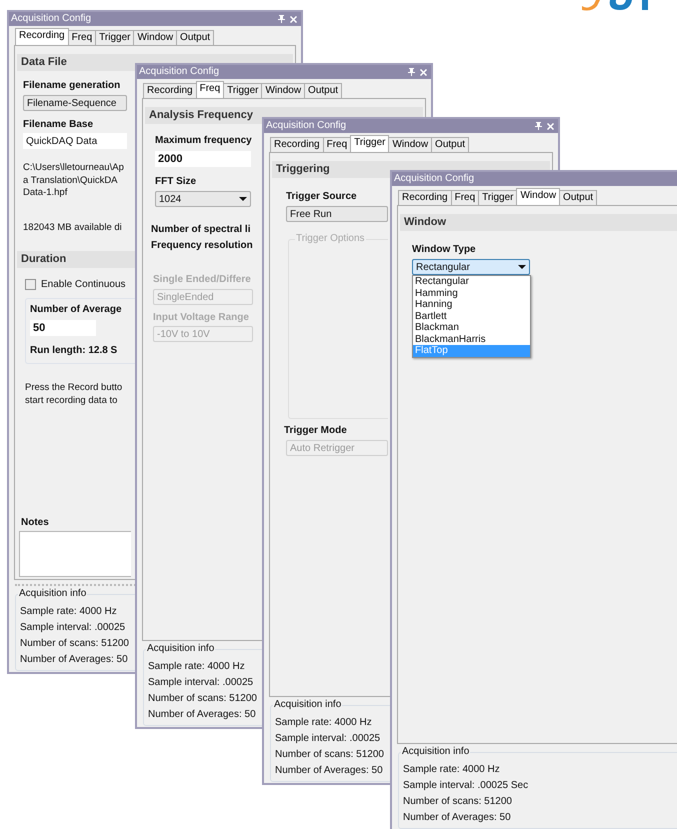  What do you see at coordinates (538, 222) in the screenshot?
I see `section-header: Window` at bounding box center [538, 222].